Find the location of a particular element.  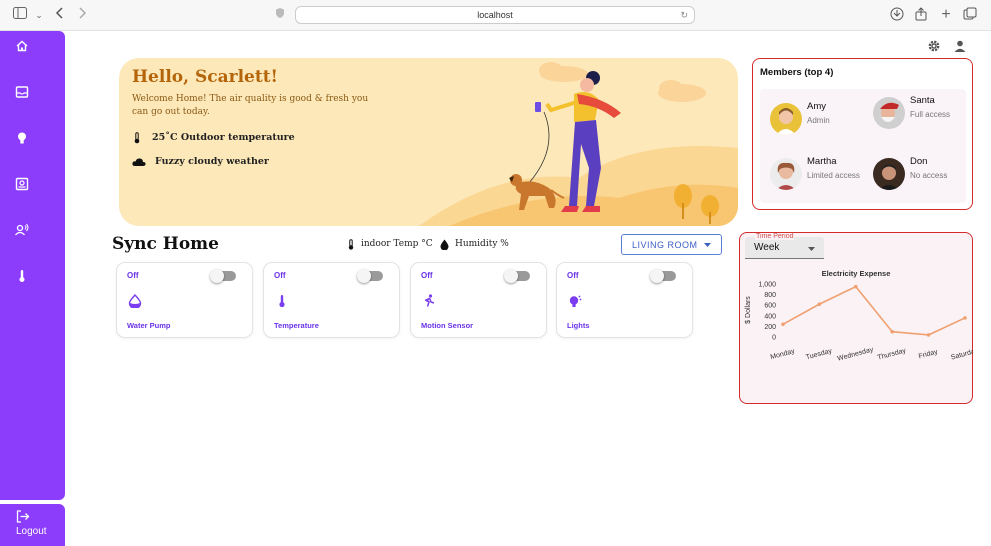

download-icon is located at coordinates (897, 15).